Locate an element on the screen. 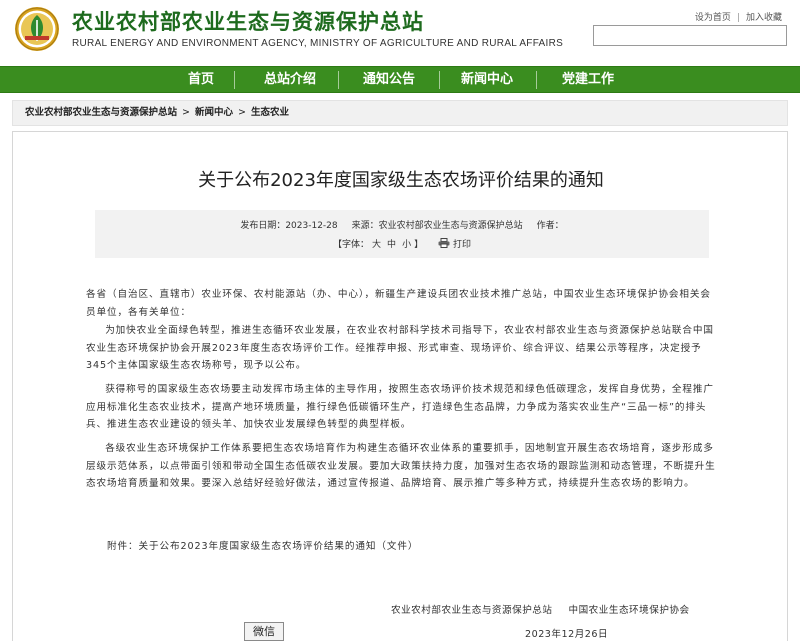  signer-association: 中国农业生态环境保护协会 is located at coordinates (629, 610).